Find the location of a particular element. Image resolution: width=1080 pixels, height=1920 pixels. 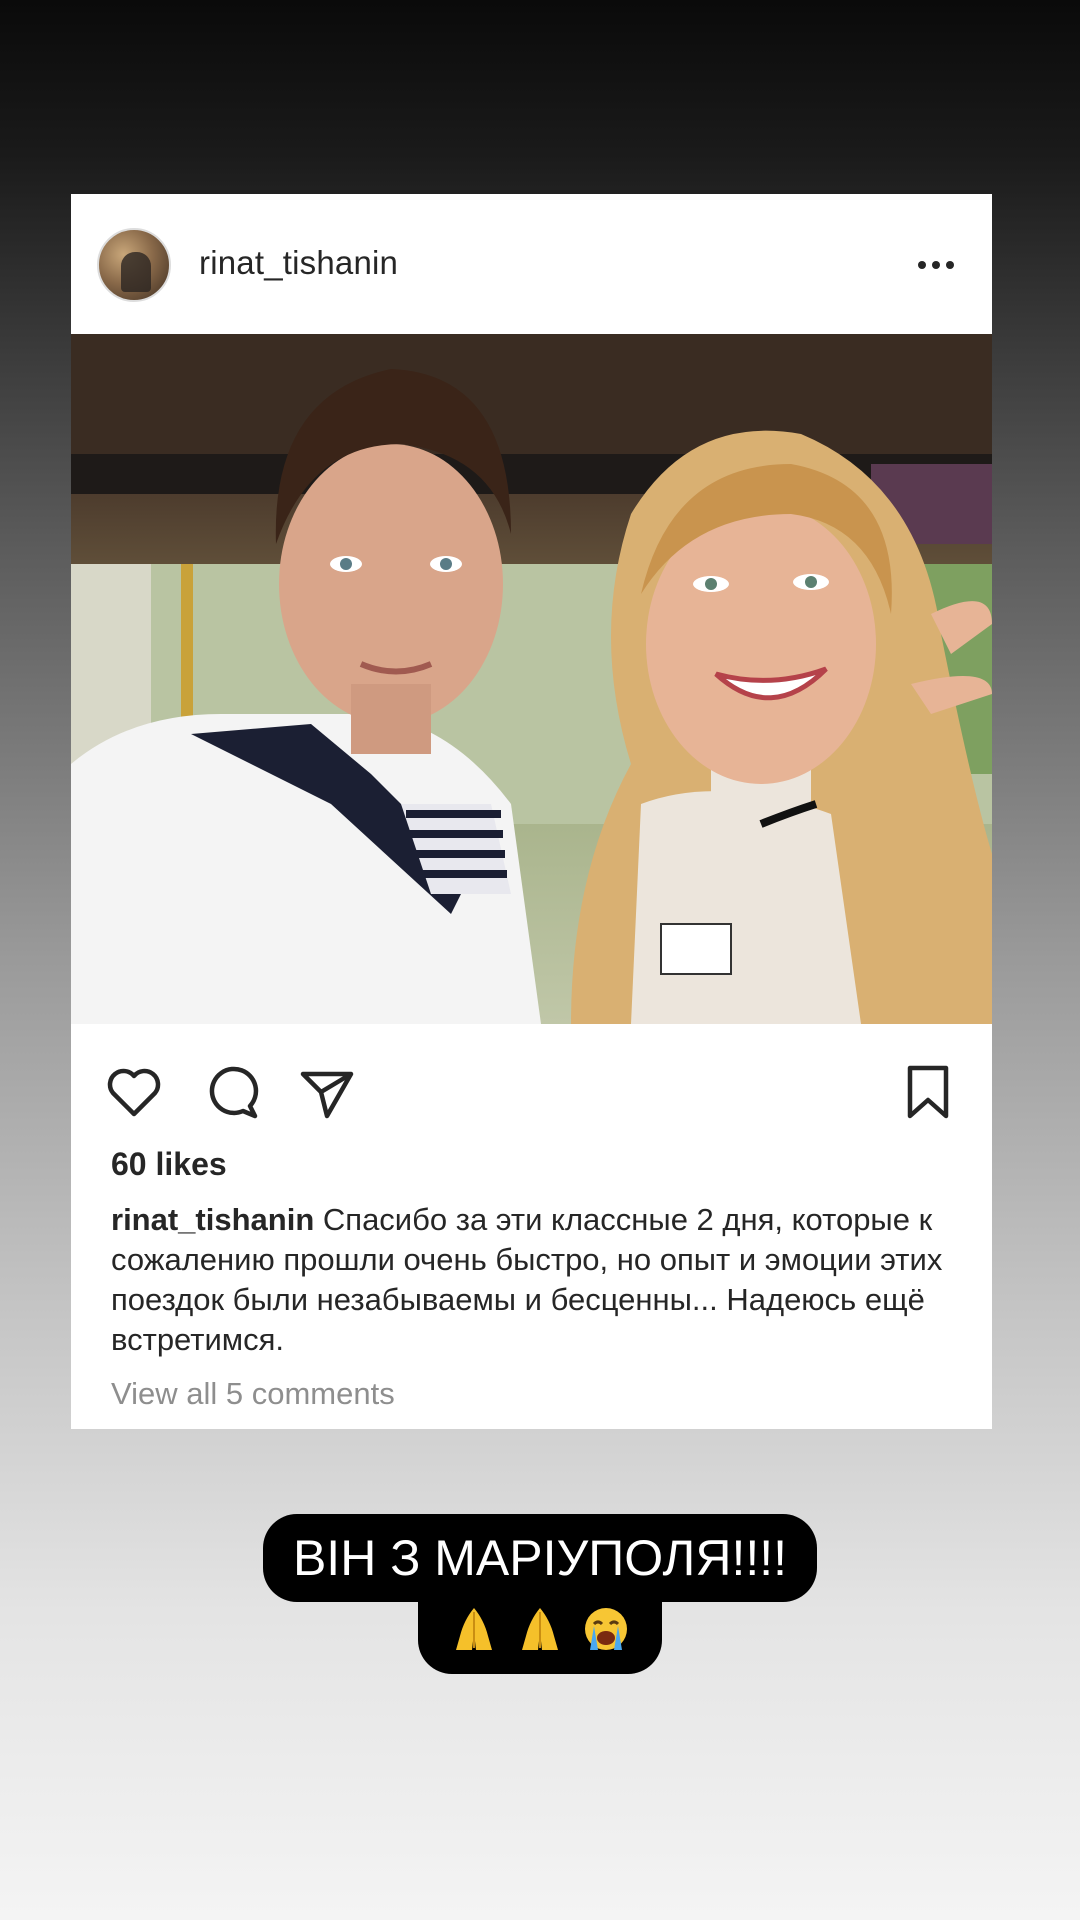

view-all-comments-link: View all 5 comments is located at coordinates (253, 1394).